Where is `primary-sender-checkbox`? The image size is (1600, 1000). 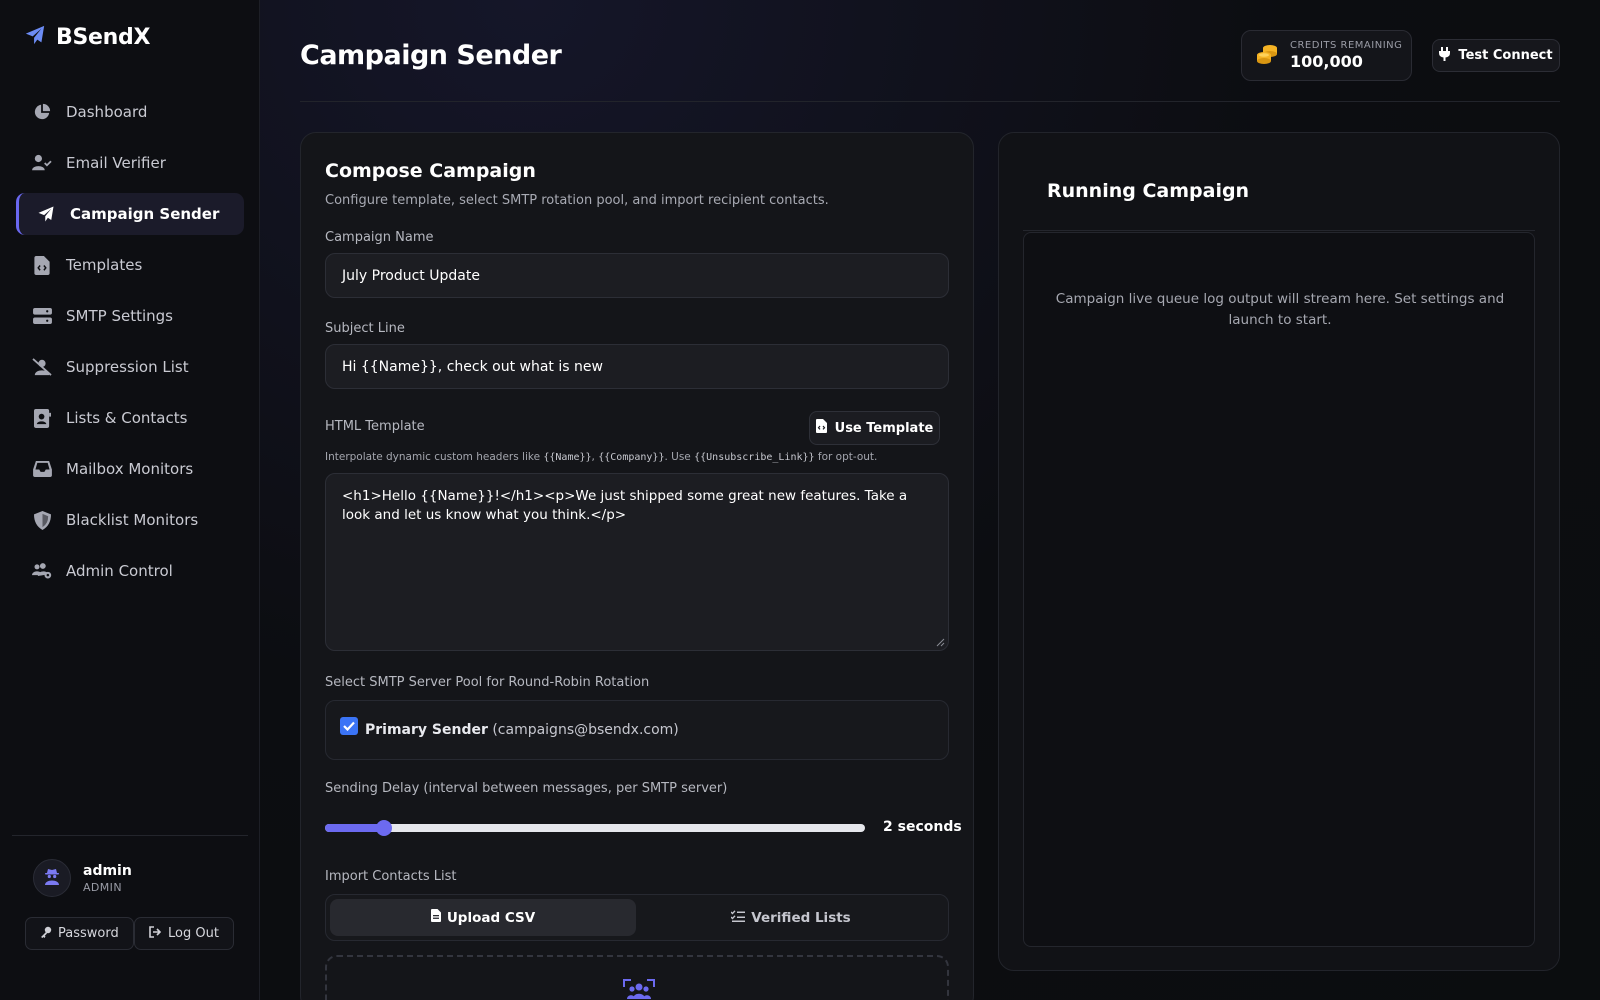 primary-sender-checkbox is located at coordinates (349, 726).